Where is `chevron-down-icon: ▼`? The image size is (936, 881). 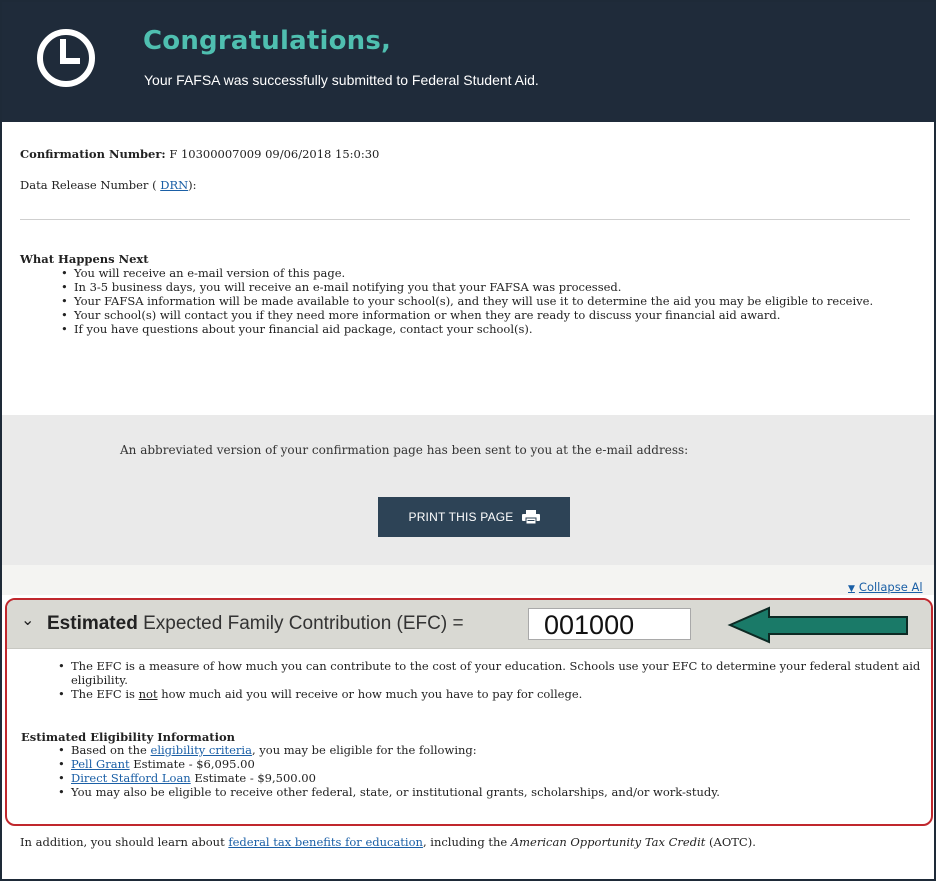 chevron-down-icon: ▼ is located at coordinates (851, 589).